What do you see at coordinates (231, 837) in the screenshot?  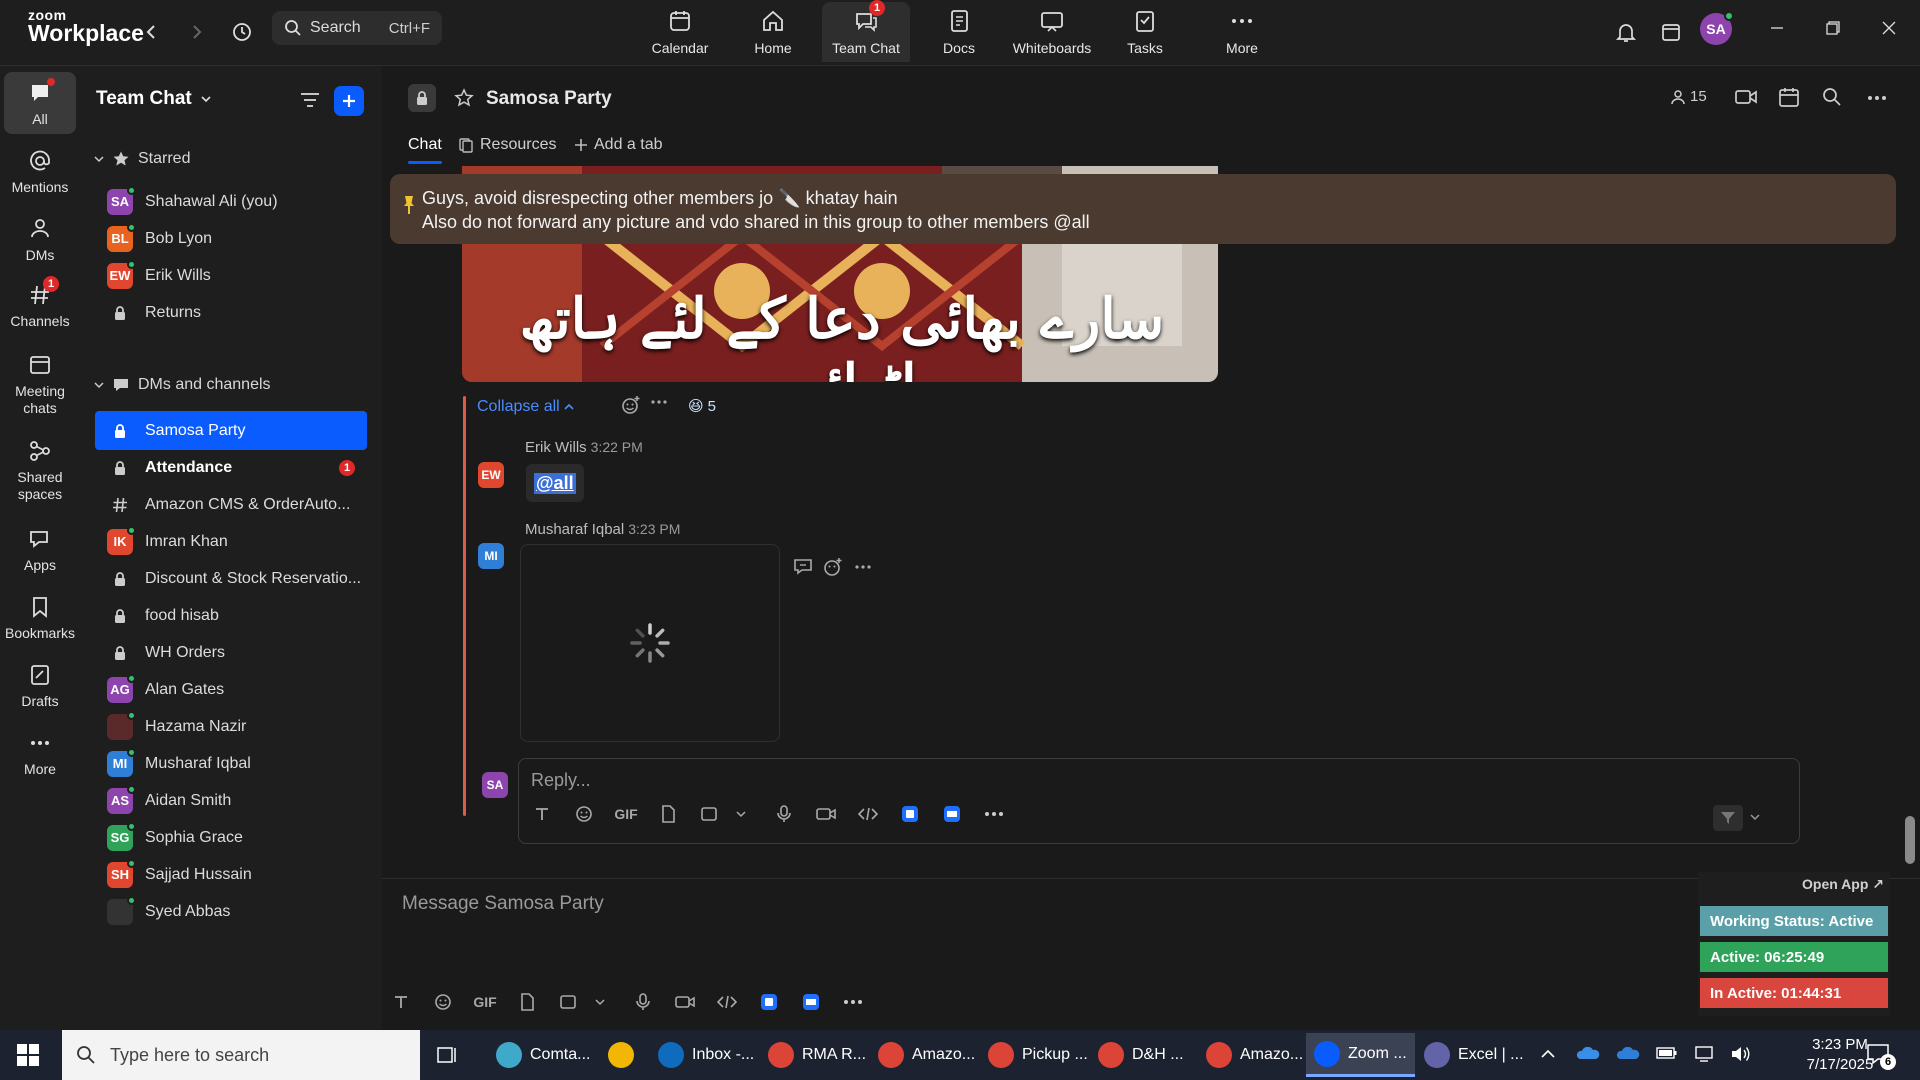 I see `dm-item: SG Sophia Grace` at bounding box center [231, 837].